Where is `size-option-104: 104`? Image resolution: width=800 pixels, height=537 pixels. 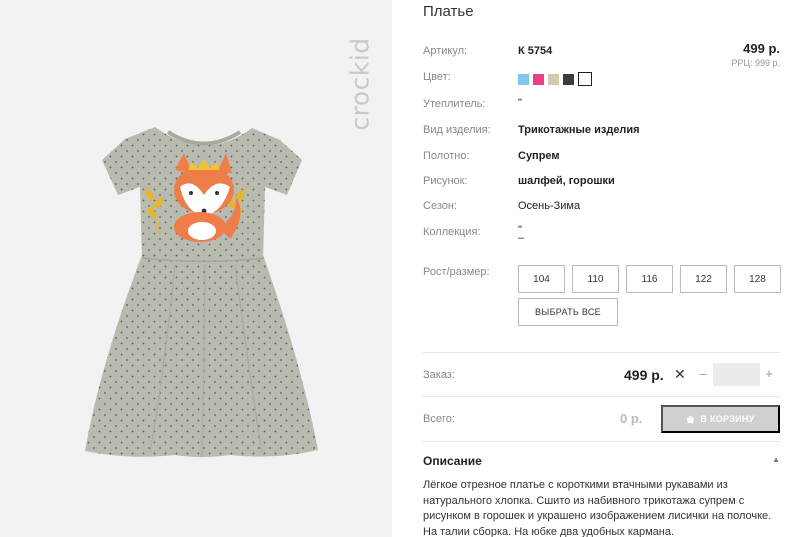
size-option-104: 104 is located at coordinates (541, 279).